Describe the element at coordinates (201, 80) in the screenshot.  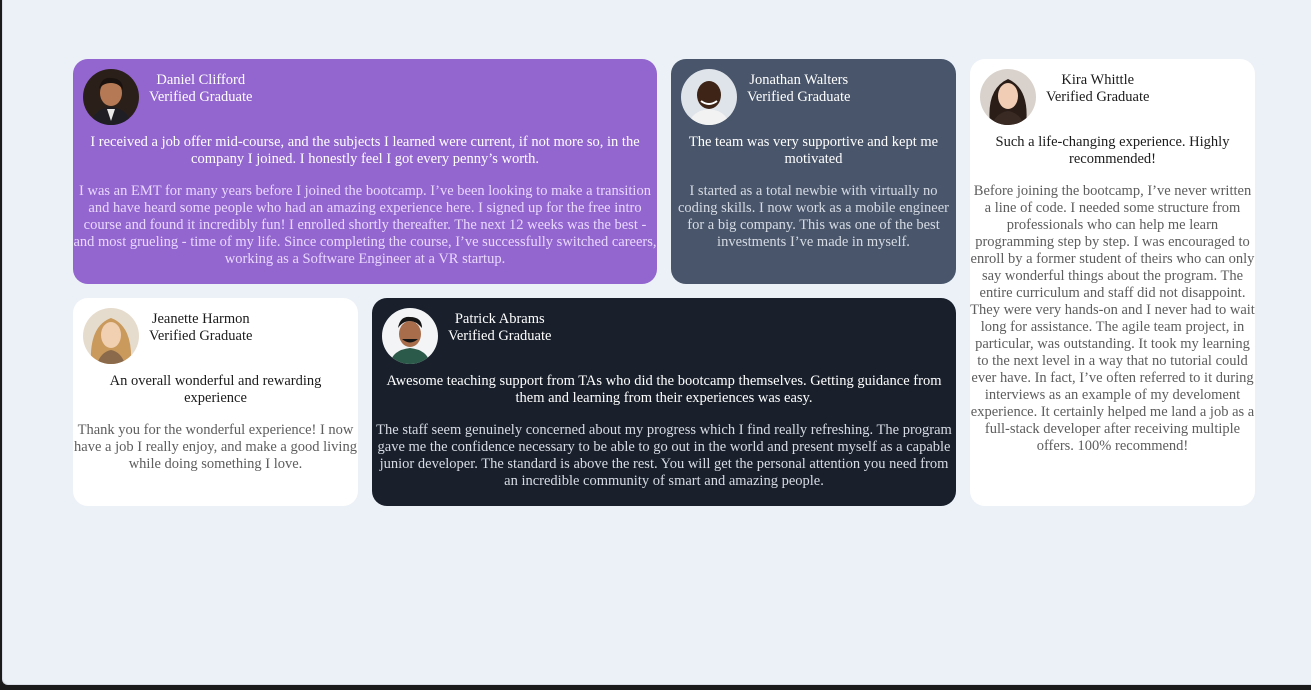
I see `author-name: Daniel Clifford` at that location.